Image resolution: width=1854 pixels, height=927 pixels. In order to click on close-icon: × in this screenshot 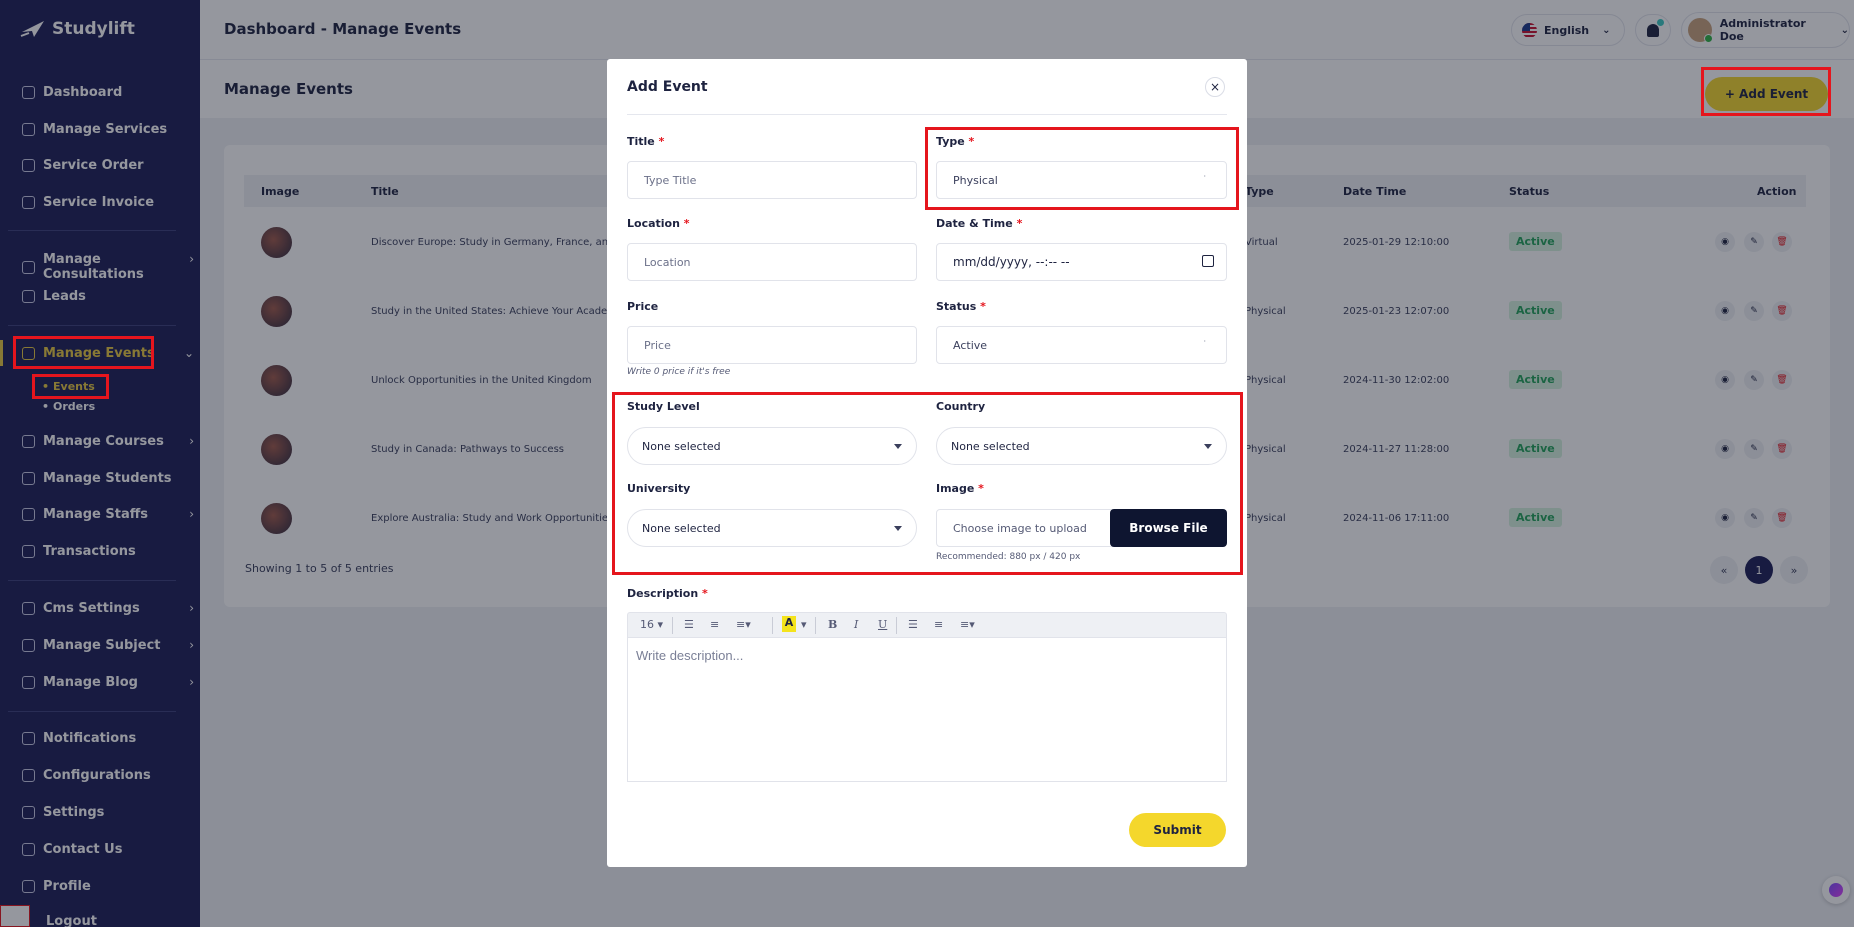, I will do `click(1215, 87)`.